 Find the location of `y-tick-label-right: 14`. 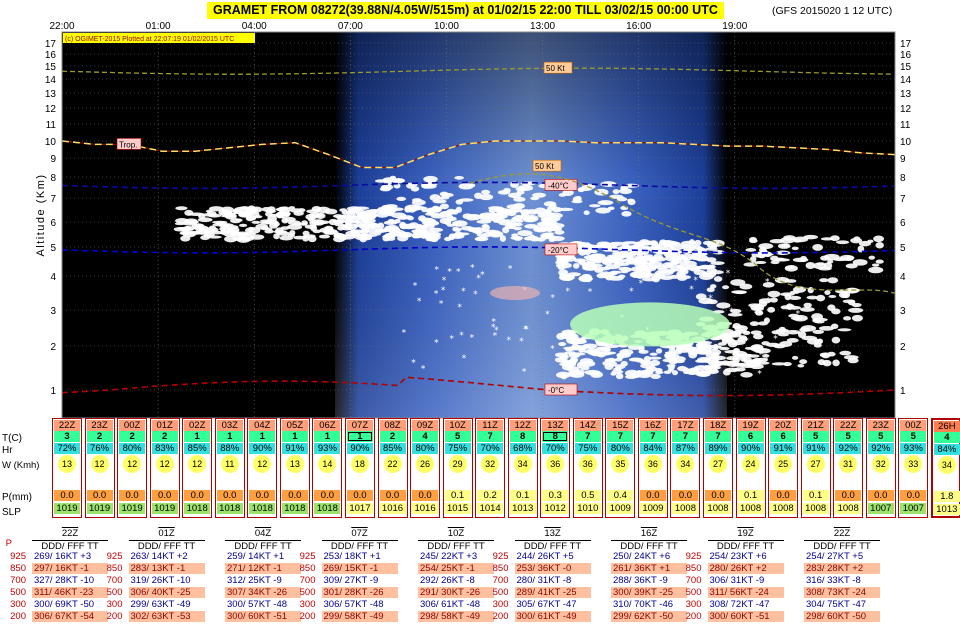

y-tick-label-right: 14 is located at coordinates (906, 80).